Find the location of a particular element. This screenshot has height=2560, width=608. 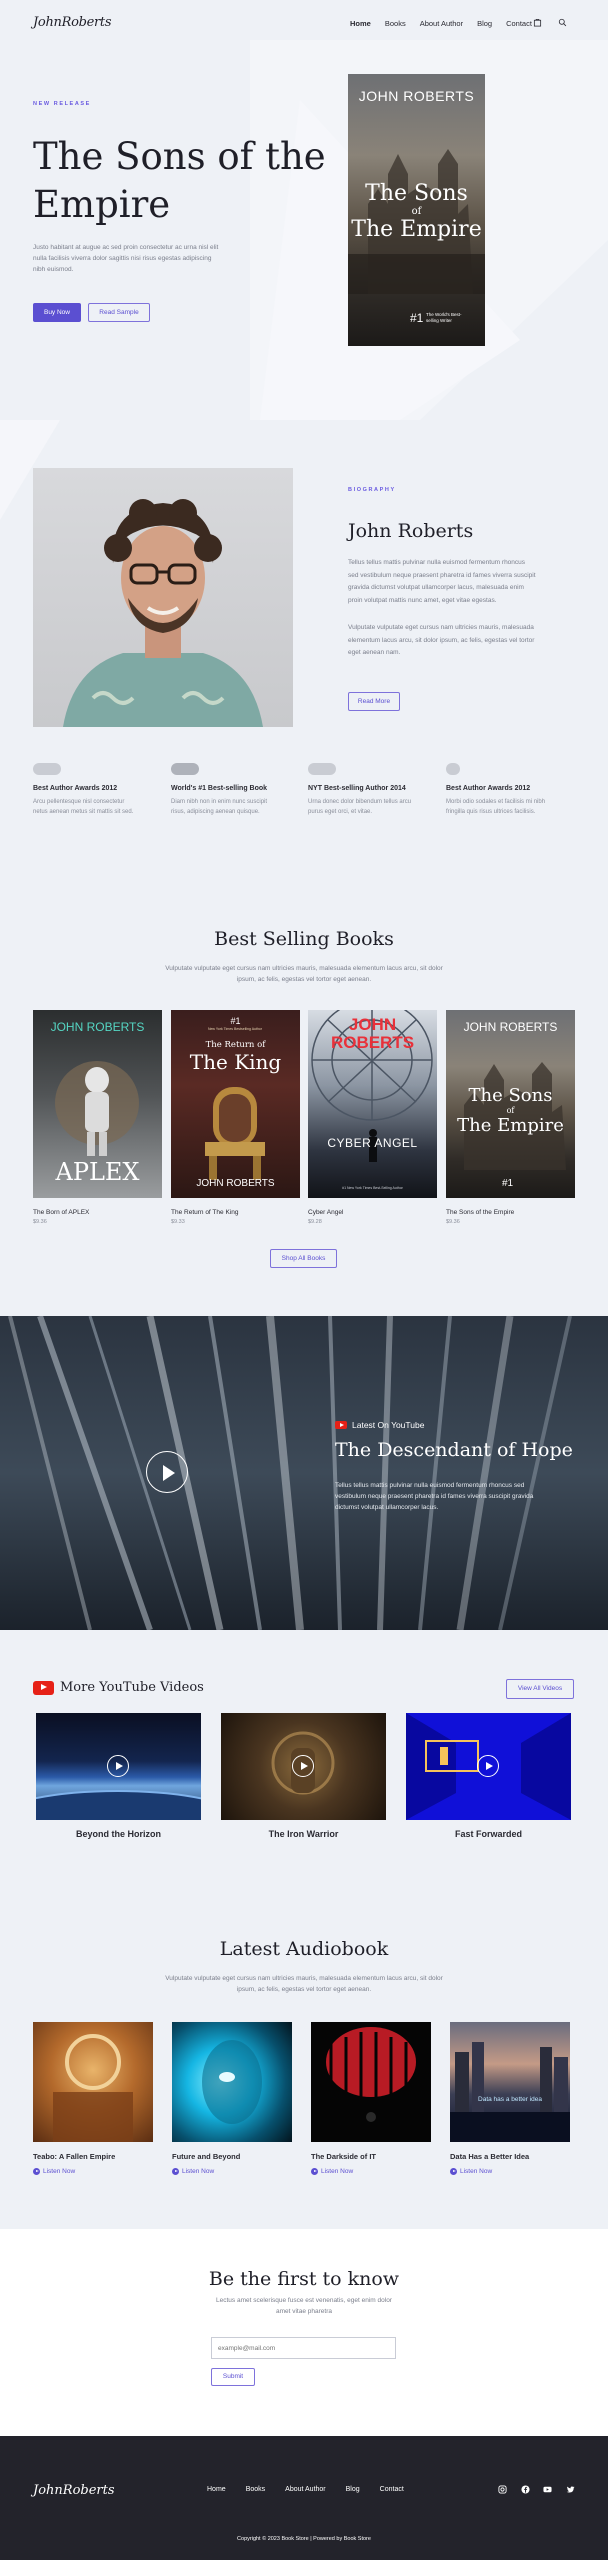

subtitle-line: amet vitae pharetra is located at coordinates (303, 2311).